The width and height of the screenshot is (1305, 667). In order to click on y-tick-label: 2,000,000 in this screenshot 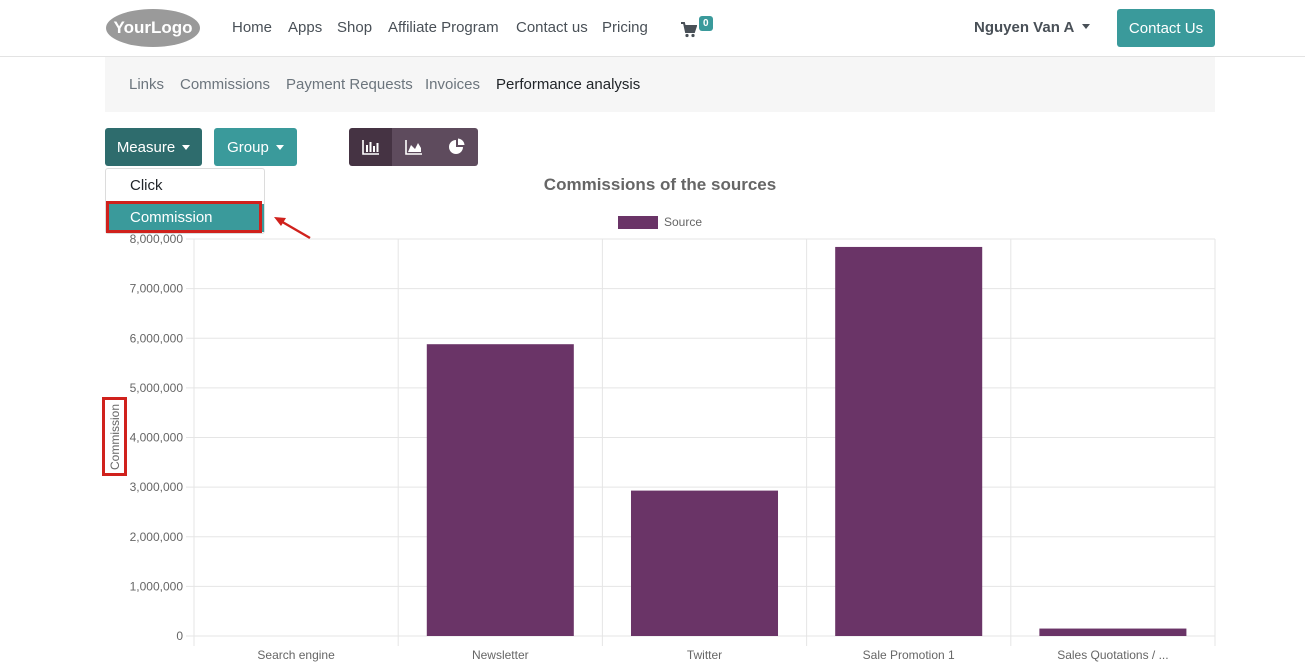, I will do `click(157, 537)`.